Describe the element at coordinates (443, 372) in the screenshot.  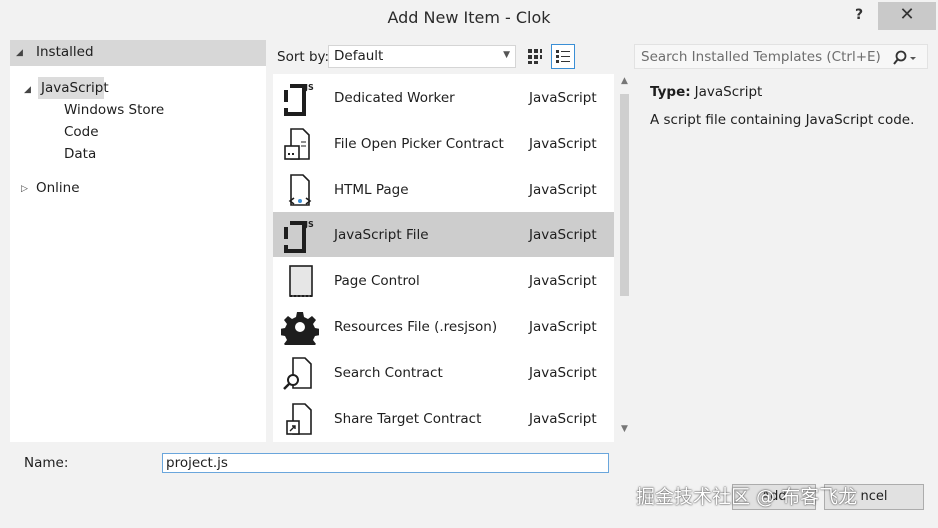
I see `template-row: Search Contract JavaScript` at that location.